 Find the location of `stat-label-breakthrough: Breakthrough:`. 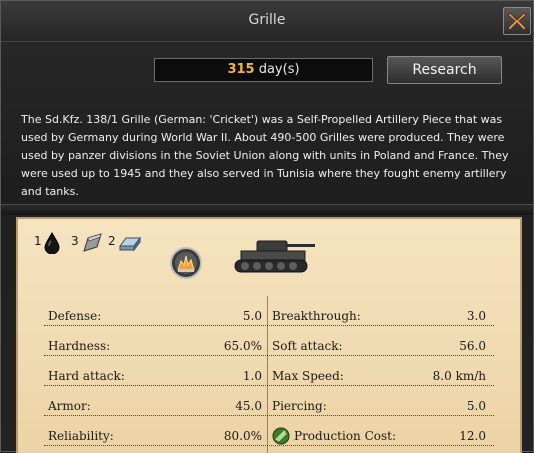

stat-label-breakthrough: Breakthrough: is located at coordinates (316, 316).